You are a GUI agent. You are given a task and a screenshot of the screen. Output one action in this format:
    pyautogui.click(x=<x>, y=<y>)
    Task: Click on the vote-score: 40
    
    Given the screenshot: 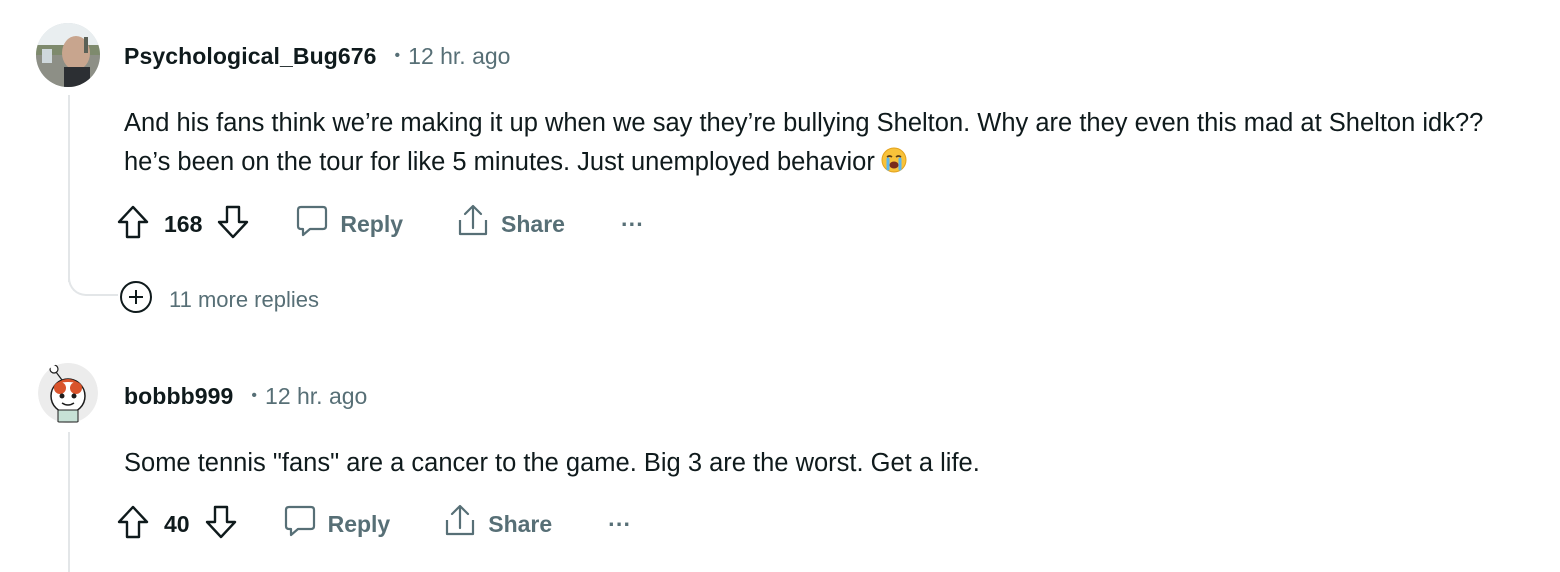 What is the action you would take?
    pyautogui.click(x=177, y=523)
    